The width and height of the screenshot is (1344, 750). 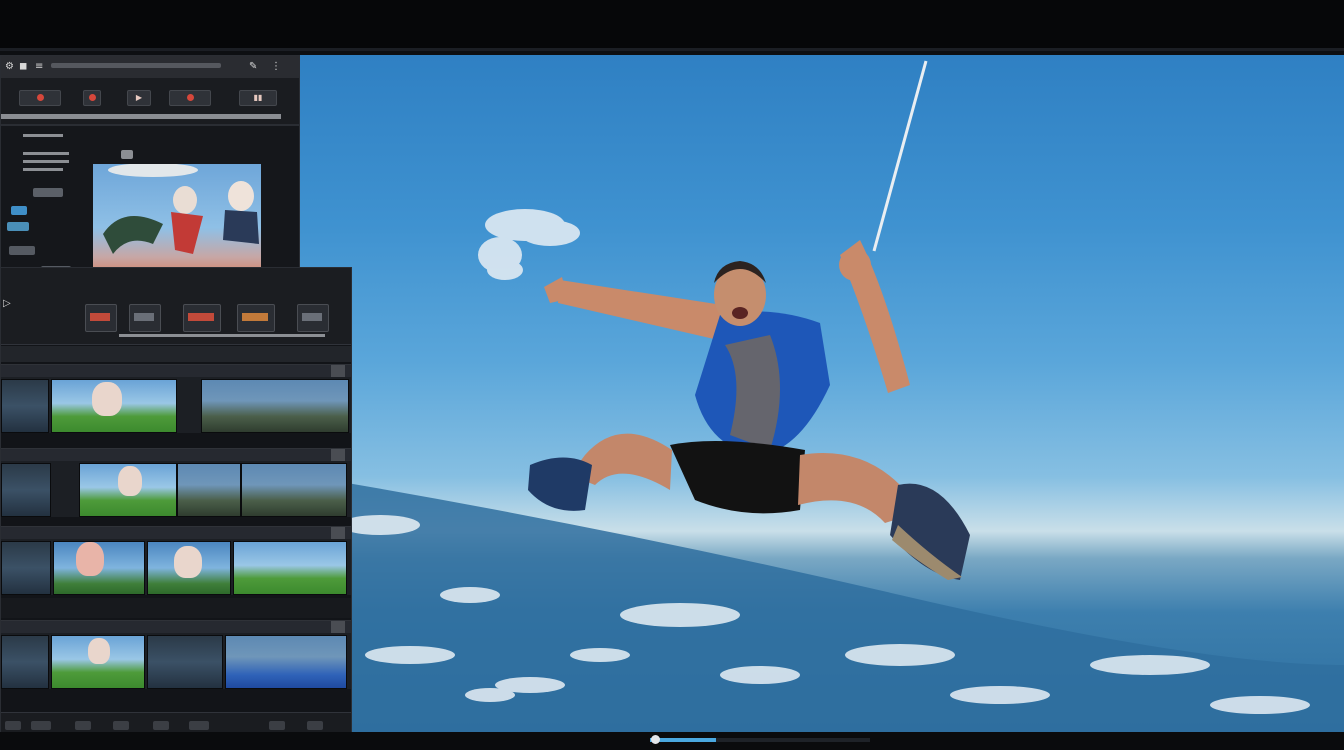 I want to click on timeline-ruler, so click(x=222, y=335).